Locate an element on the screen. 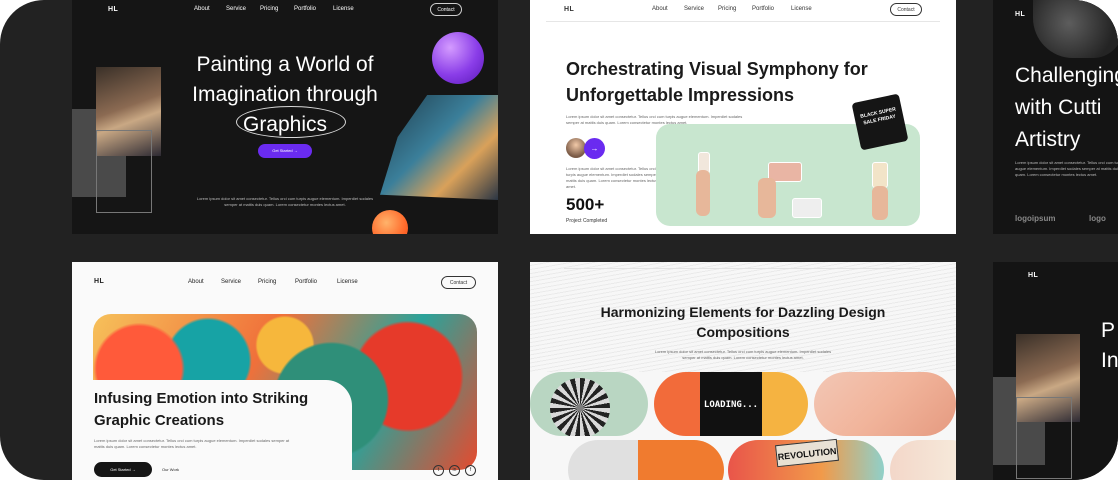  hero-title: Challenging with Cutti Artistry is located at coordinates (1066, 107).